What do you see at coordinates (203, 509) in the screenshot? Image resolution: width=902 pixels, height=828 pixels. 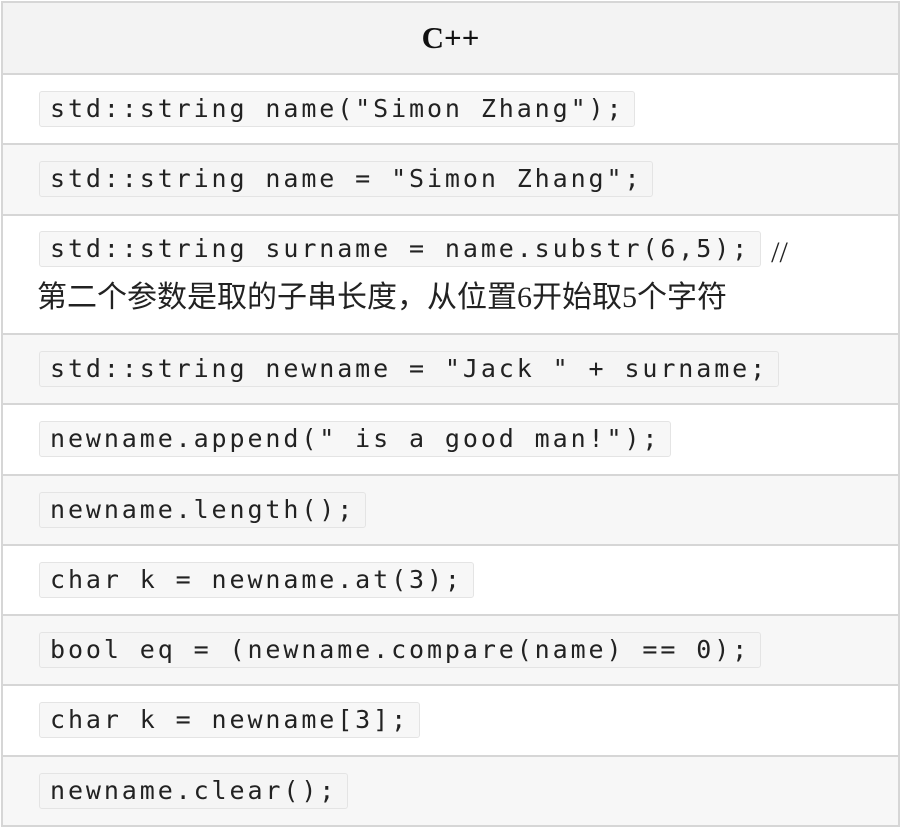 I see `code-snippet: newname.length();` at bounding box center [203, 509].